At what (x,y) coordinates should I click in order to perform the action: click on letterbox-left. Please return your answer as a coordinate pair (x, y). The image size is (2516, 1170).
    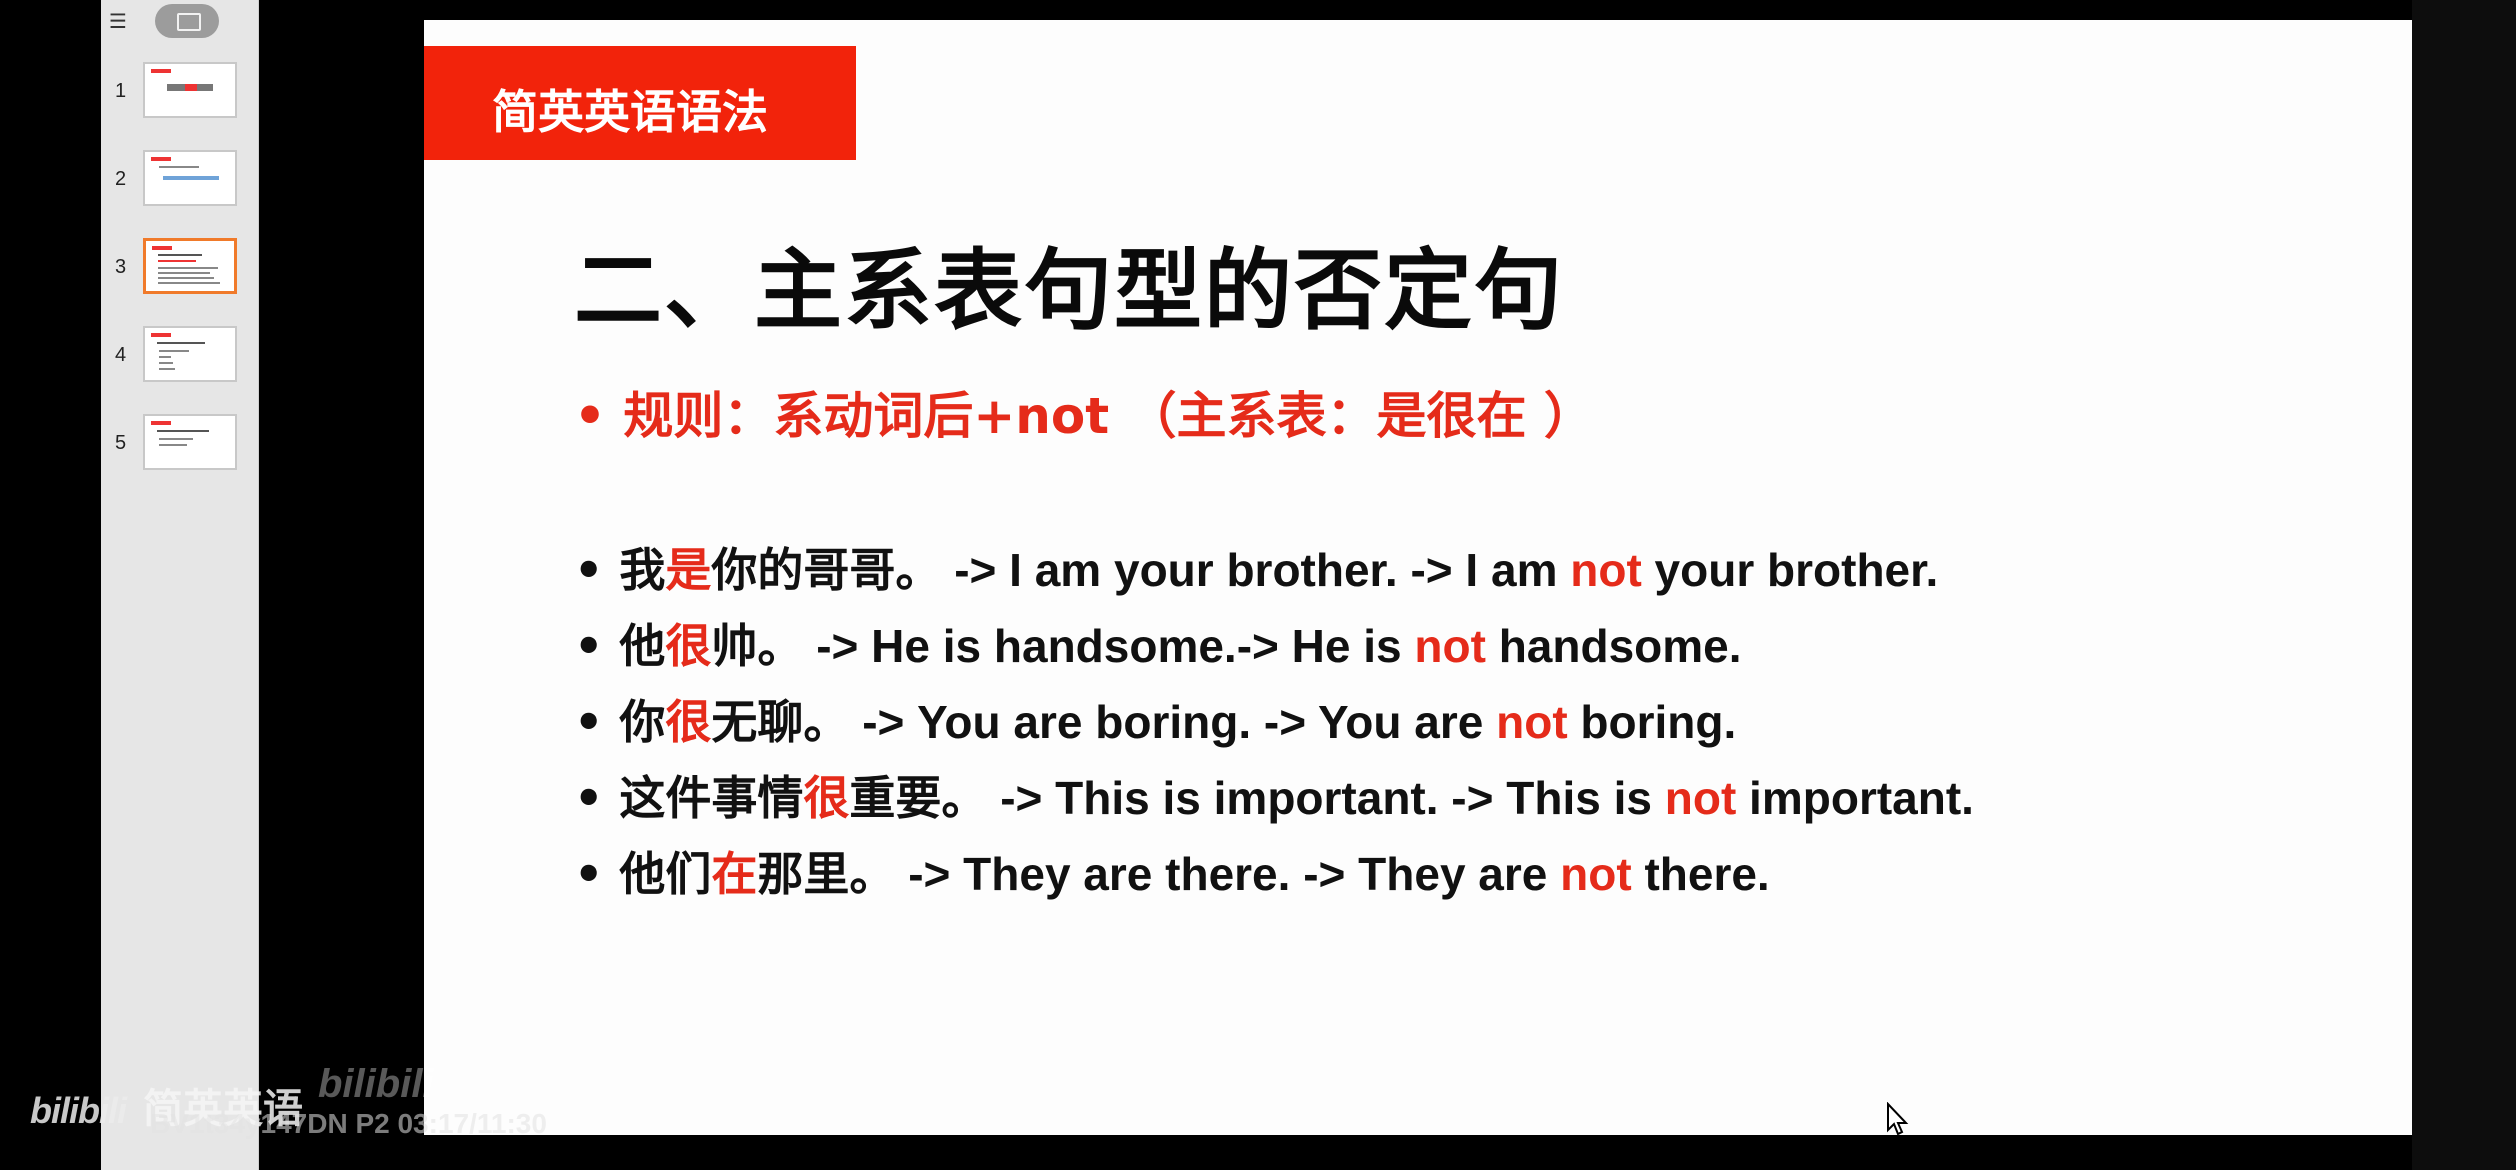
    Looking at the image, I should click on (50, 585).